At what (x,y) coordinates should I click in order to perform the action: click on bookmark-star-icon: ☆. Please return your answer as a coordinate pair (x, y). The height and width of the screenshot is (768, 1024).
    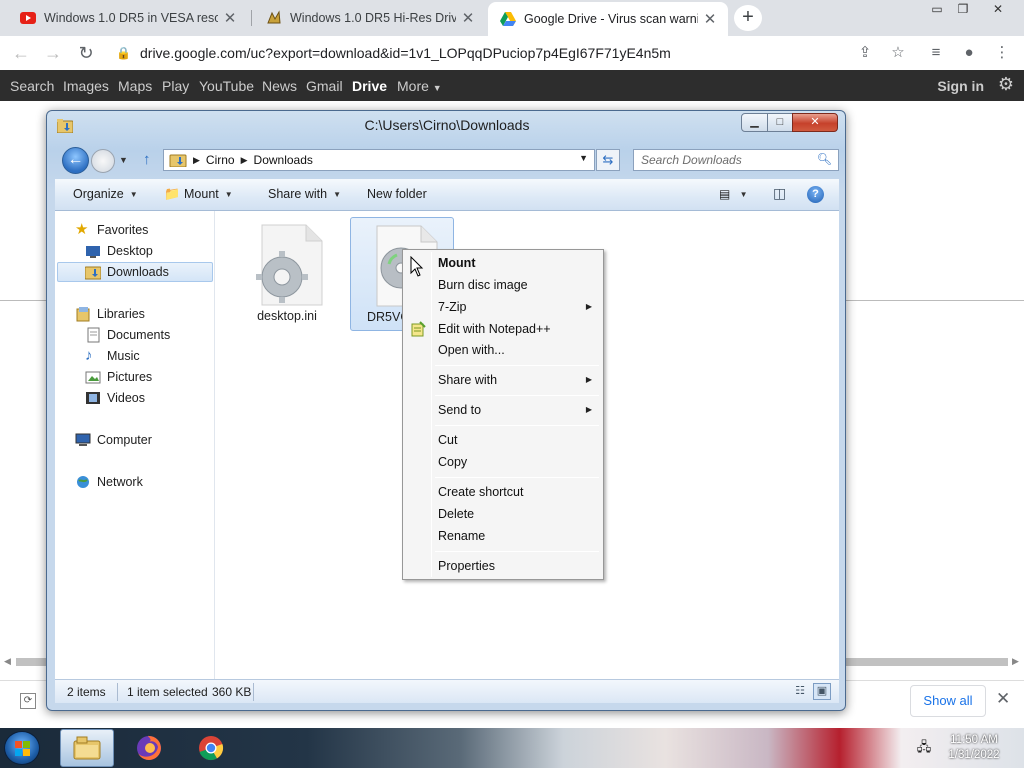
    Looking at the image, I should click on (898, 53).